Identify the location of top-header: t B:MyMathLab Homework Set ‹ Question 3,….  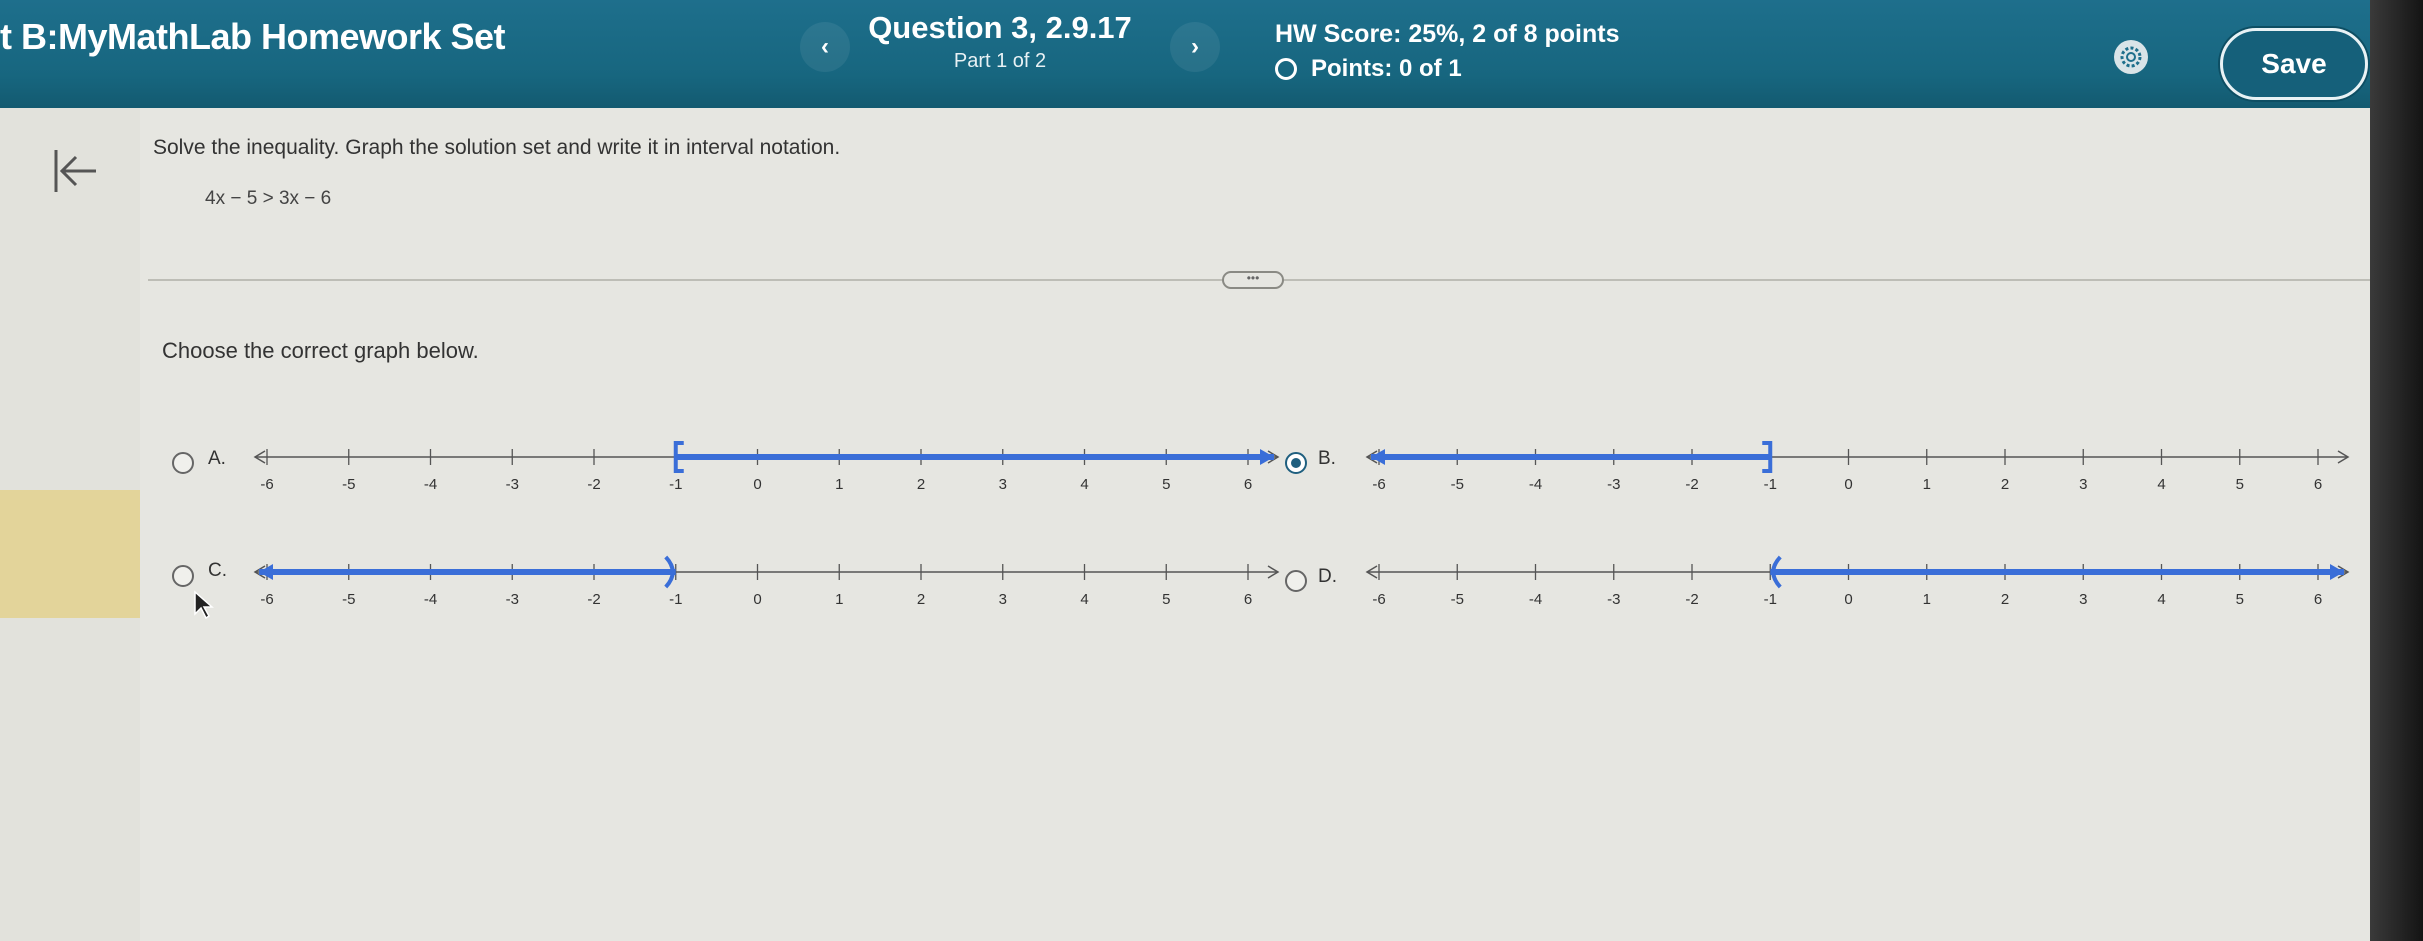
(1211, 54).